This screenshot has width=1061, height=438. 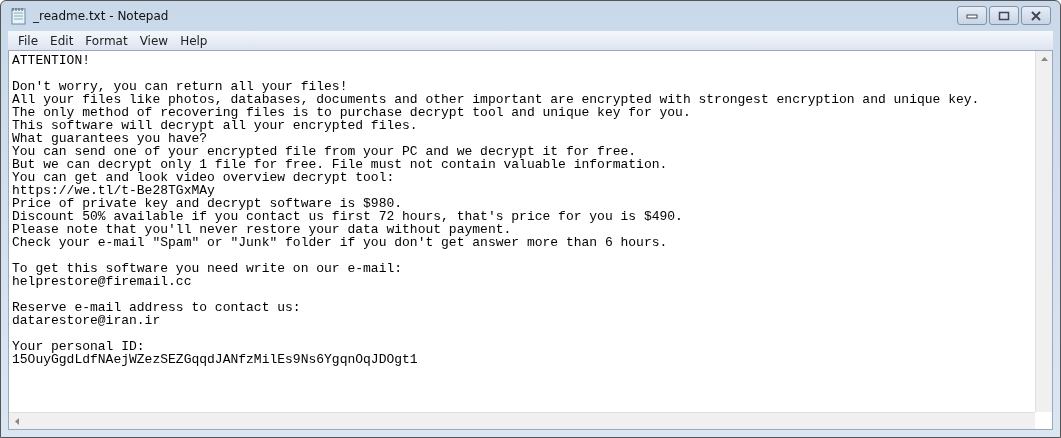 What do you see at coordinates (522, 420) in the screenshot?
I see `horizontal-scrollbar` at bounding box center [522, 420].